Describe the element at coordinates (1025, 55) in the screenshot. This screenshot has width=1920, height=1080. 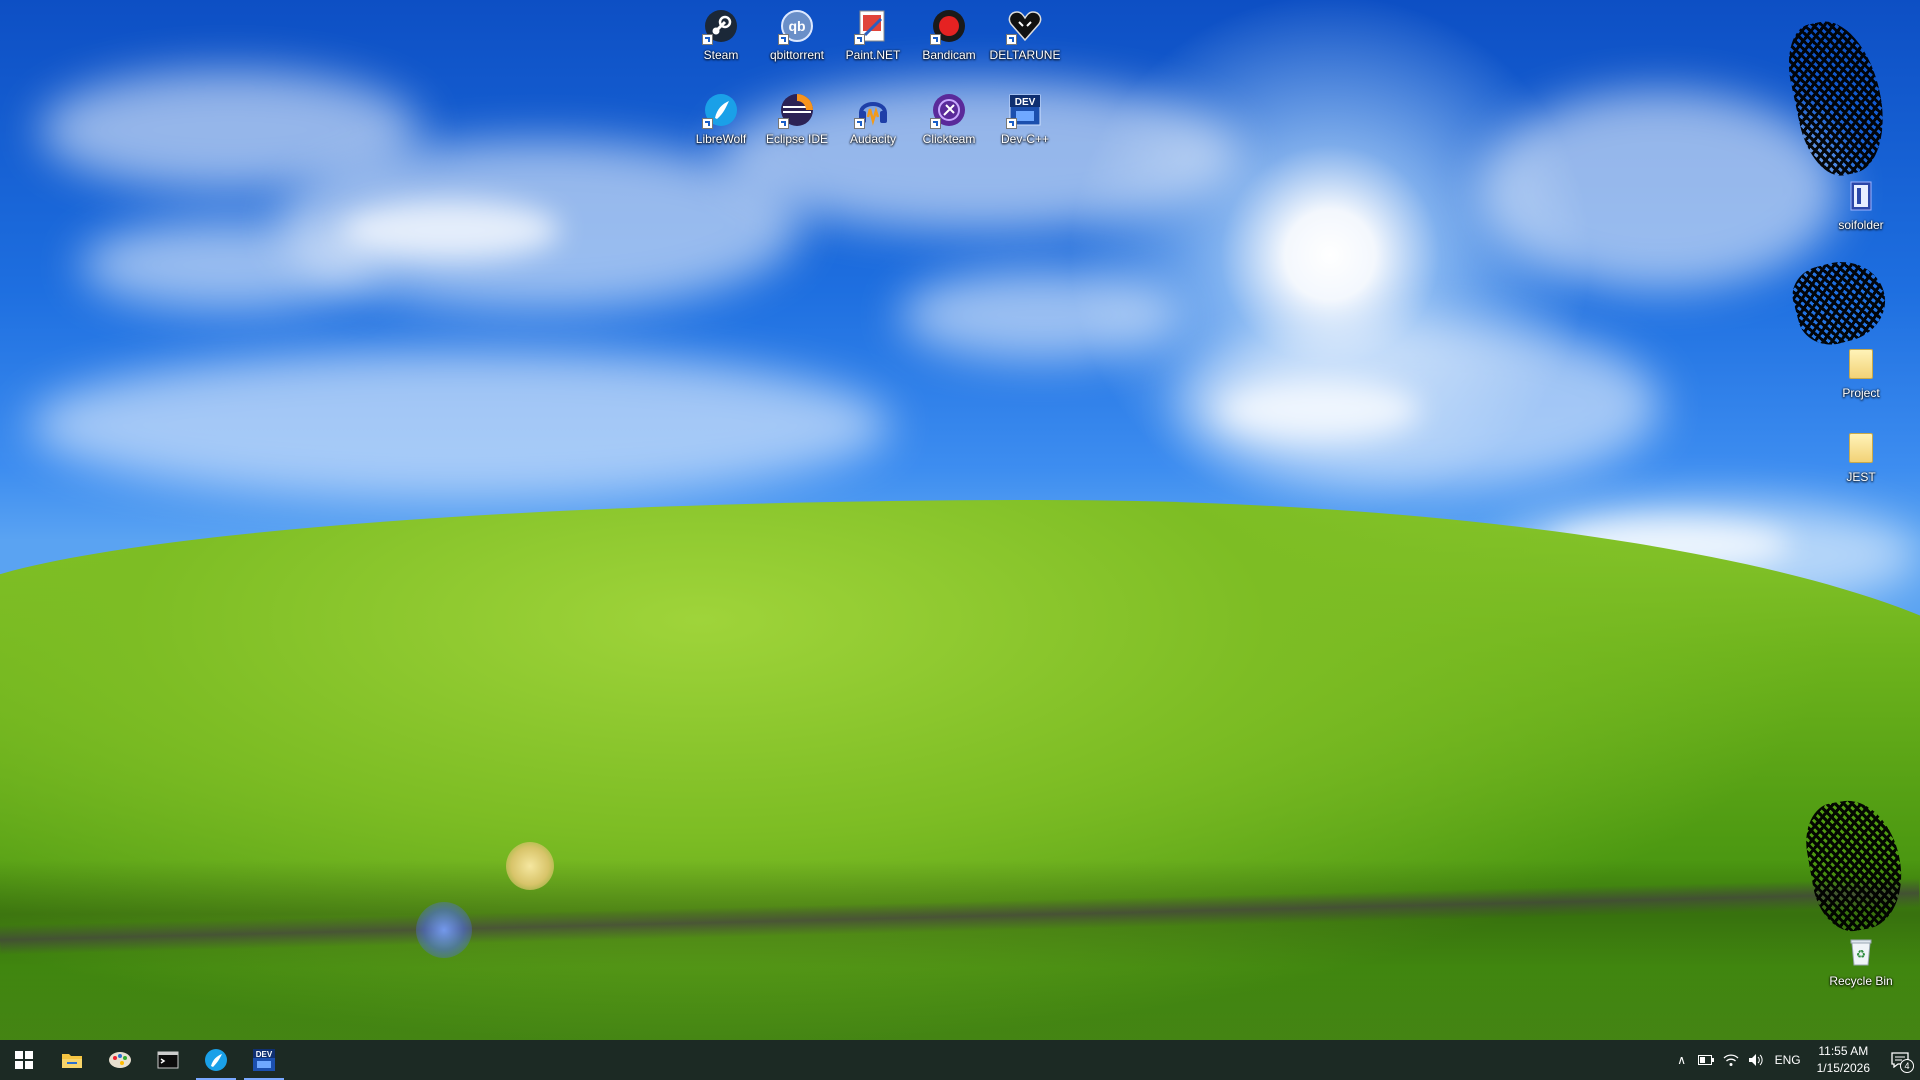
I see `desktop-icon-label: DELTARUNE` at that location.